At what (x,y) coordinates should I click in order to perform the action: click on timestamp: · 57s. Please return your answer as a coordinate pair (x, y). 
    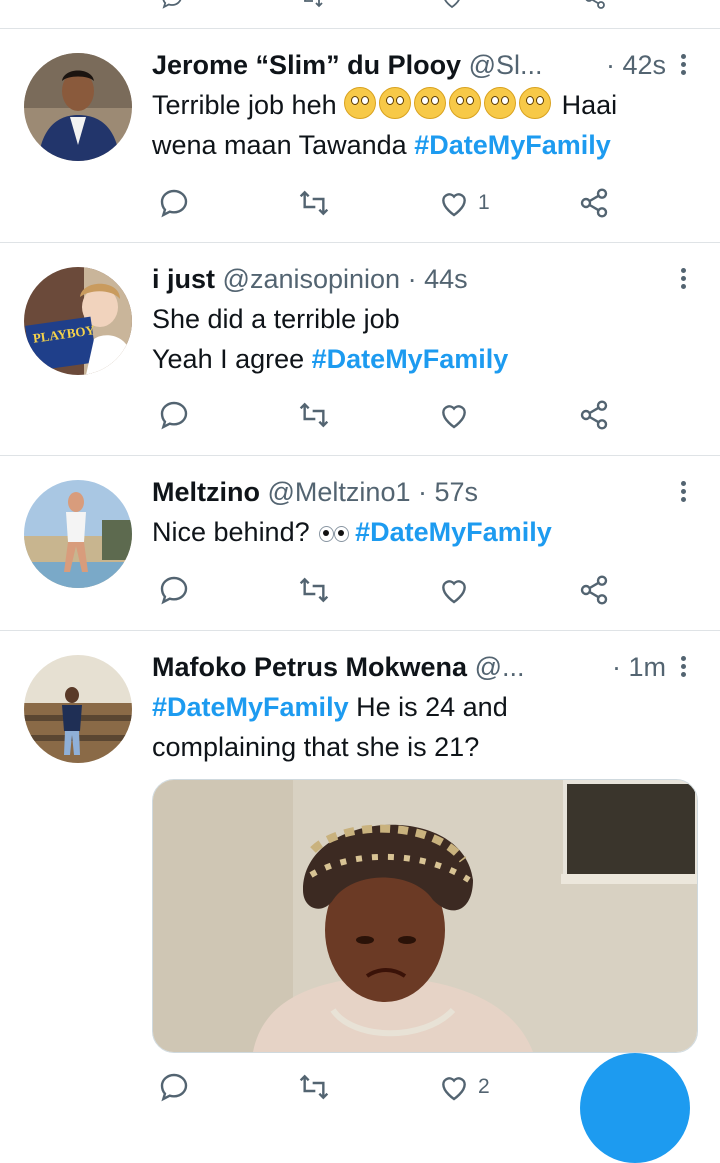
    Looking at the image, I should click on (448, 492).